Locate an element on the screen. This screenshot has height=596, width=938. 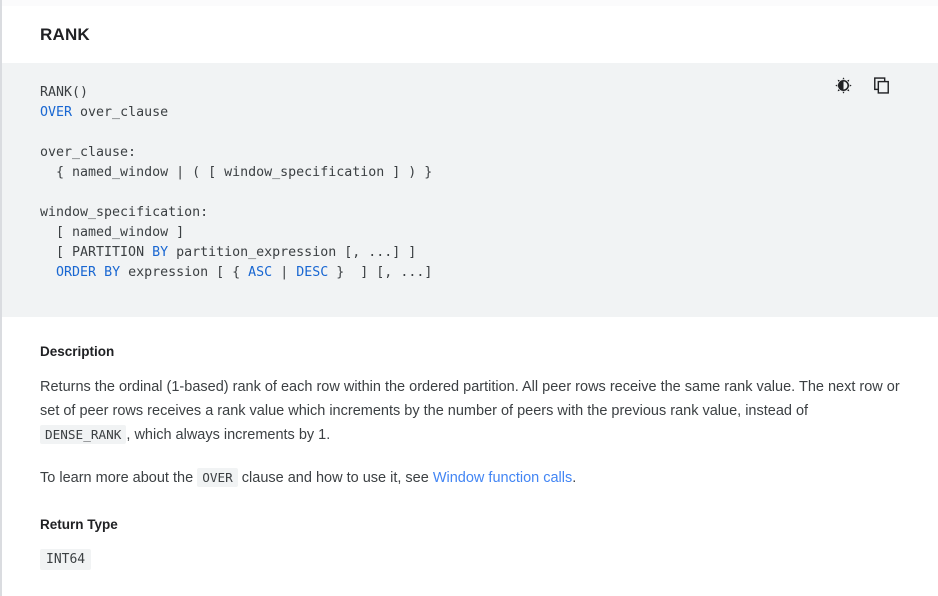
code-text: window_specification: is located at coordinates (124, 212).